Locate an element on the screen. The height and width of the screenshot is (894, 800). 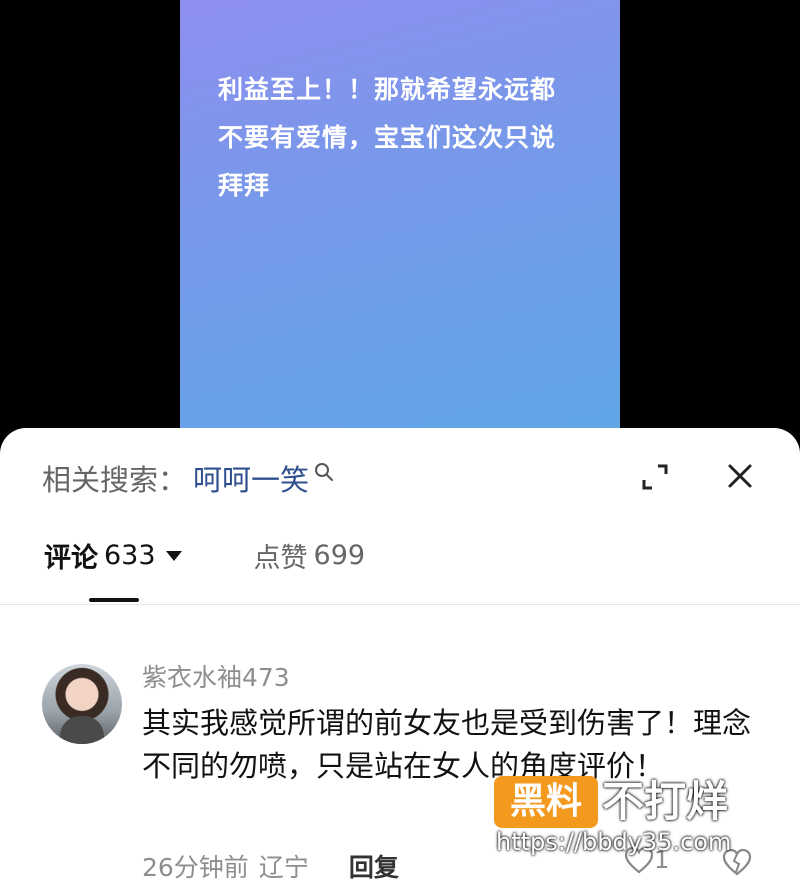
comment-meta: 26分钟前 辽宁 回复 is located at coordinates (270, 866).